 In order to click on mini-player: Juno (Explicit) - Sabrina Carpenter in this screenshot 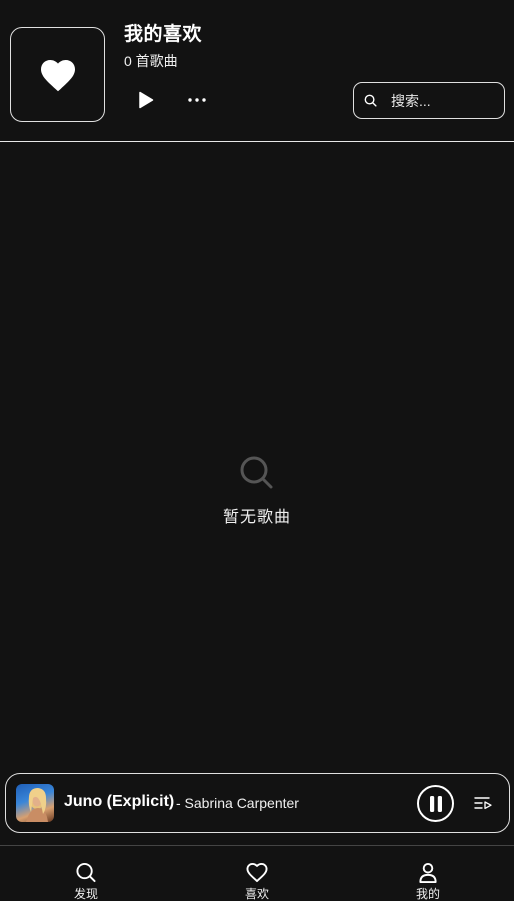, I will do `click(257, 803)`.